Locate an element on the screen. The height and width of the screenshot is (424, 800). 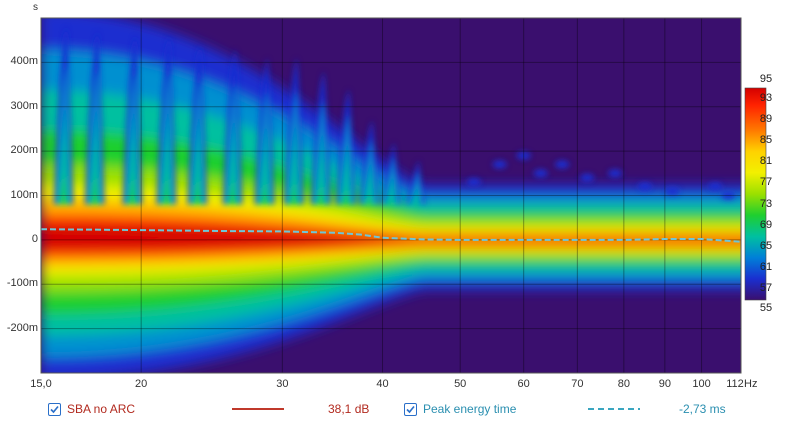
x-tick-label: 50 is located at coordinates (460, 384).